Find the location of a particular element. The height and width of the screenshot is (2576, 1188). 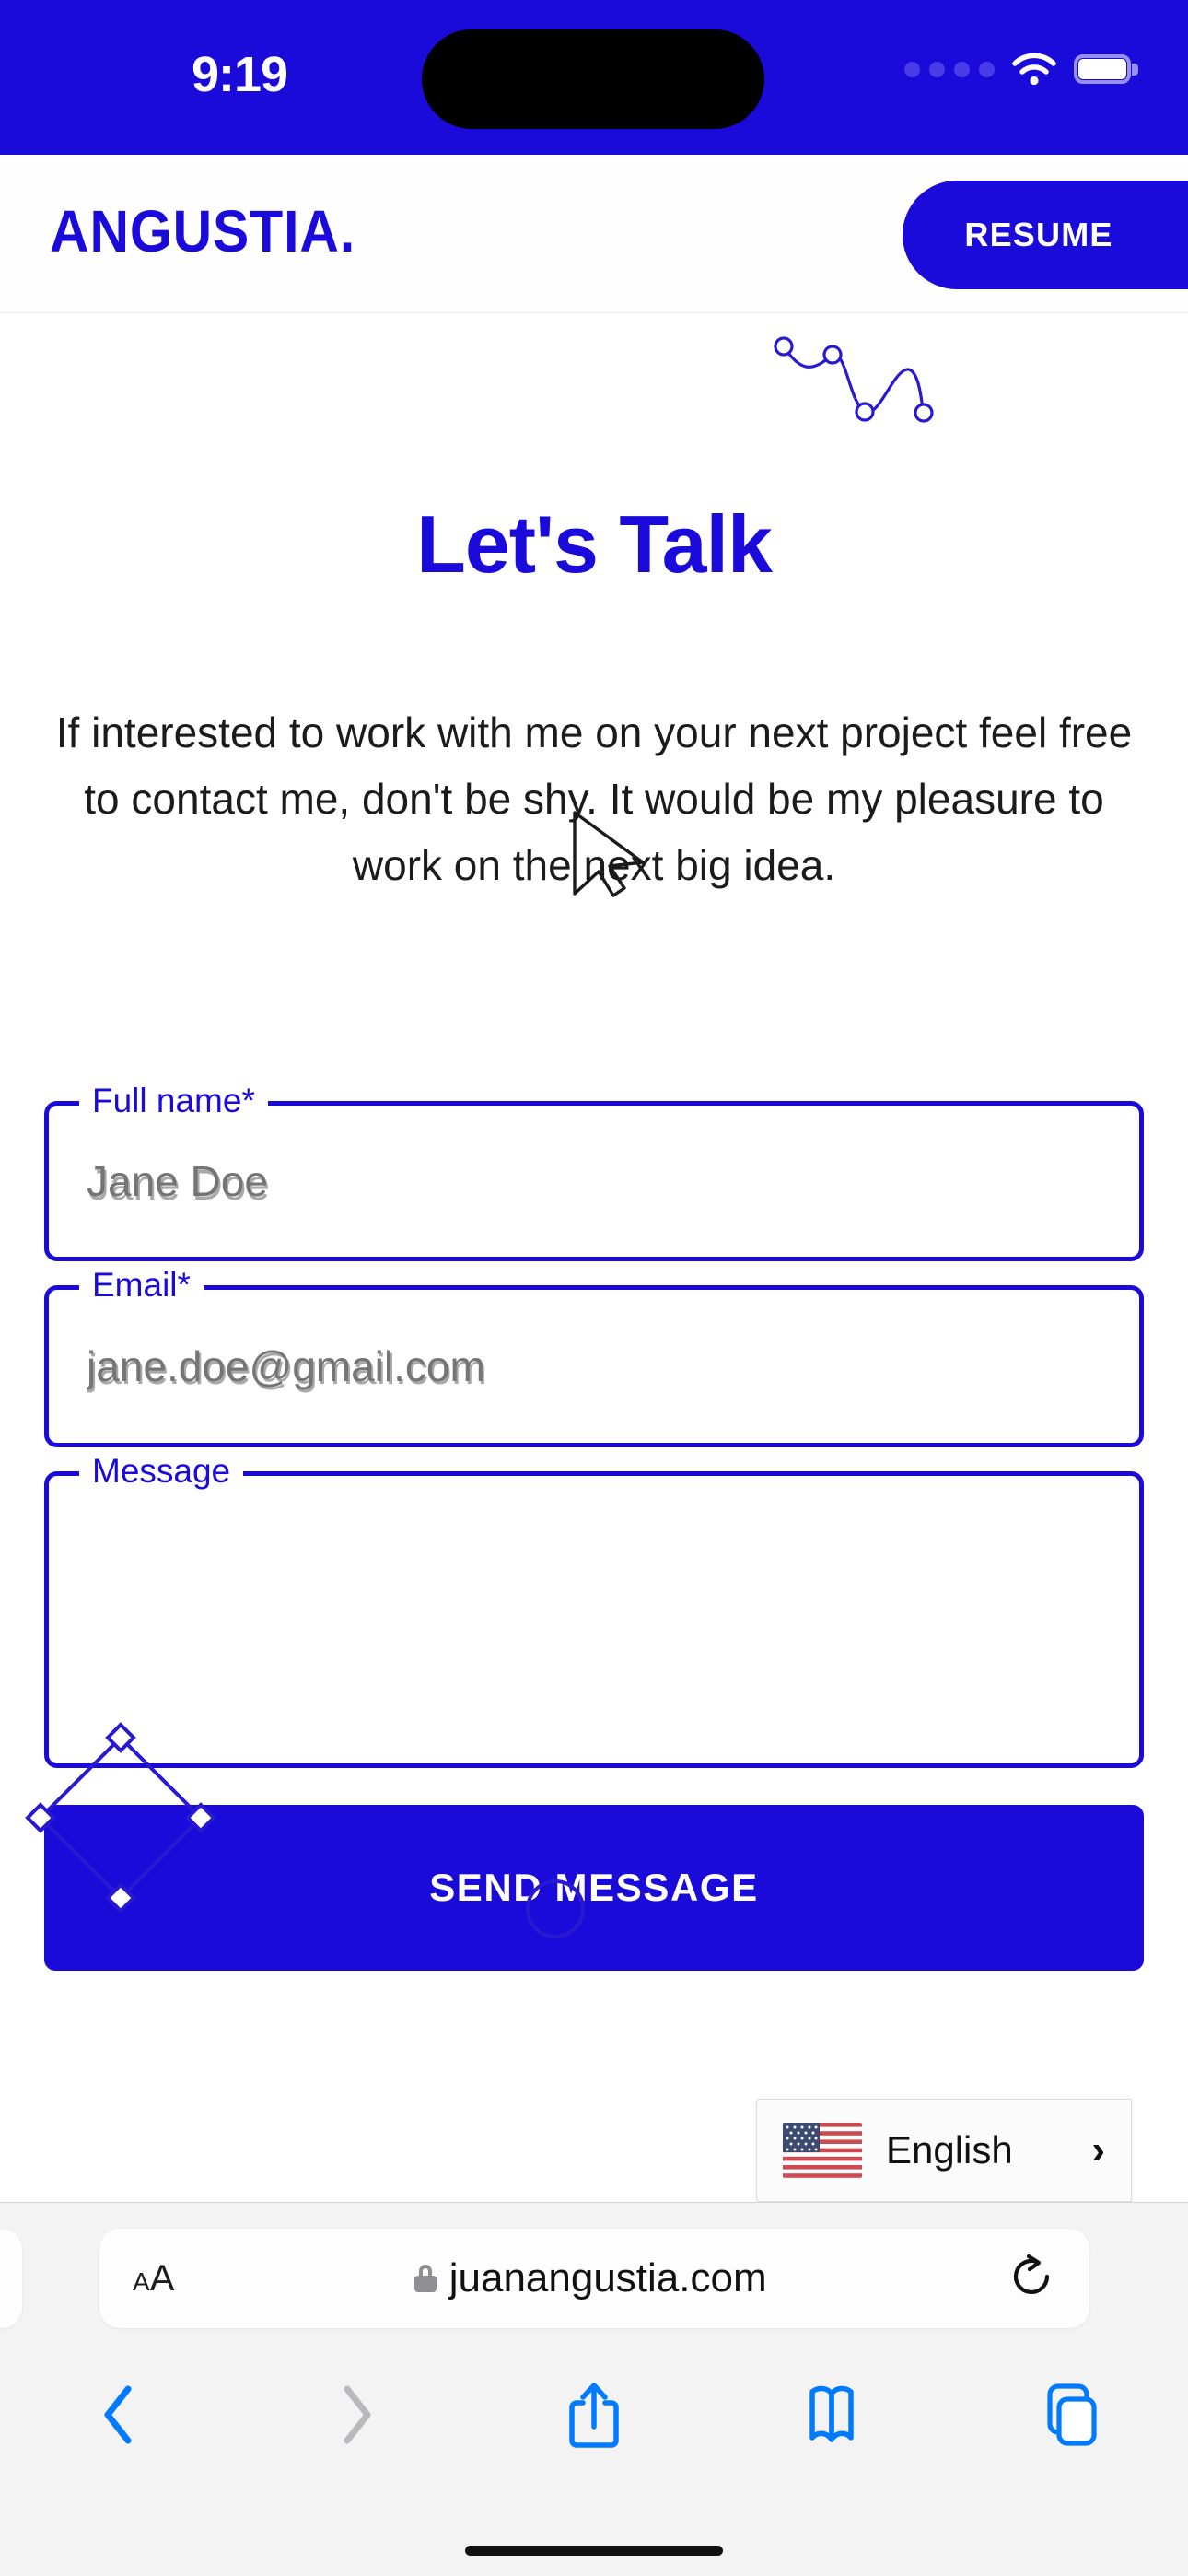

status-bar: 9:19 is located at coordinates (594, 77).